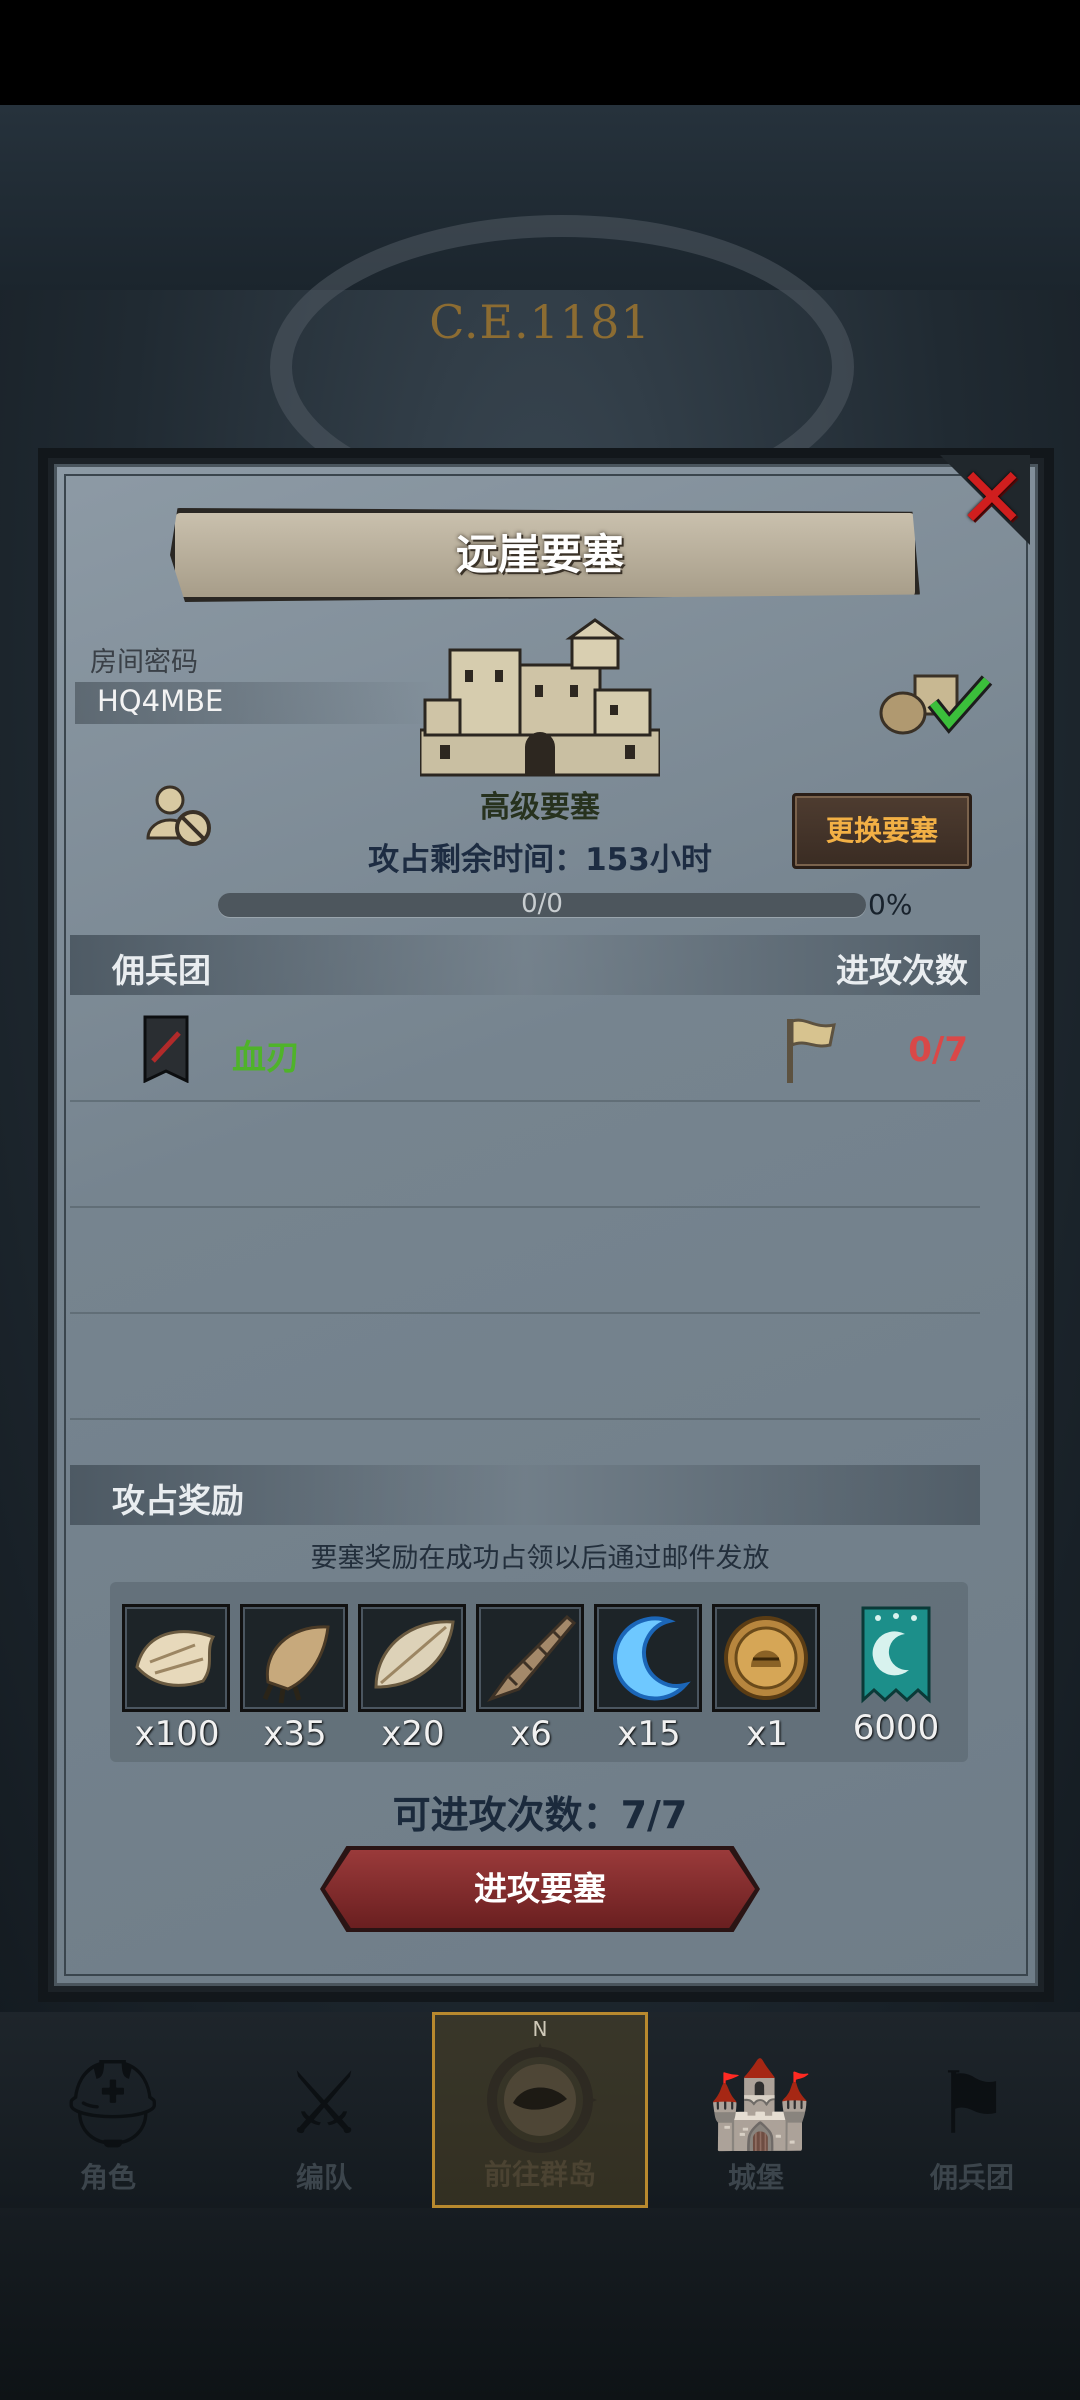 The width and height of the screenshot is (1080, 2400). What do you see at coordinates (767, 1734) in the screenshot?
I see `reward-qty: x1` at bounding box center [767, 1734].